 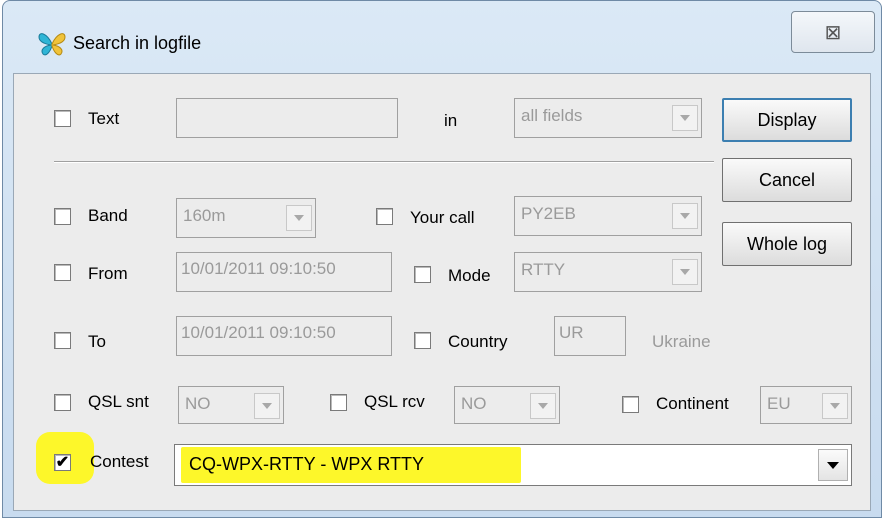 What do you see at coordinates (62, 272) in the screenshot?
I see `from-checkbox` at bounding box center [62, 272].